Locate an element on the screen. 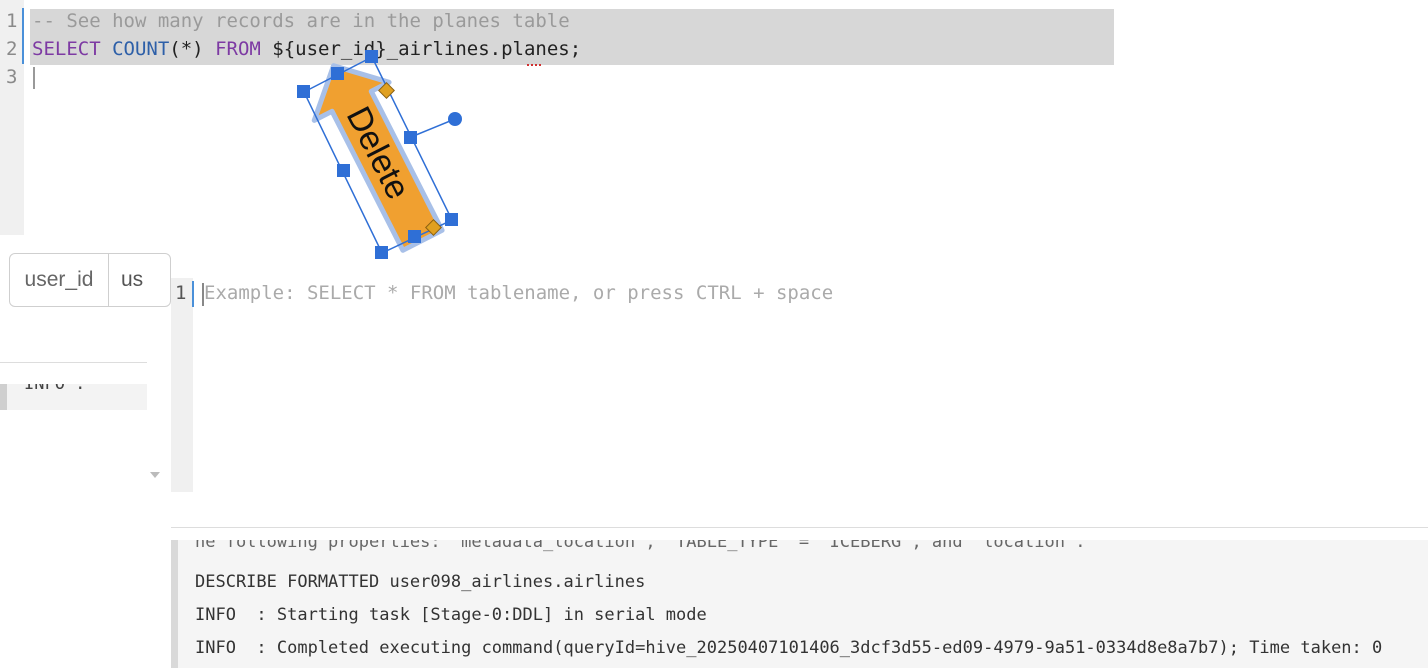 The image size is (1428, 668). rotate-handle is located at coordinates (455, 119).